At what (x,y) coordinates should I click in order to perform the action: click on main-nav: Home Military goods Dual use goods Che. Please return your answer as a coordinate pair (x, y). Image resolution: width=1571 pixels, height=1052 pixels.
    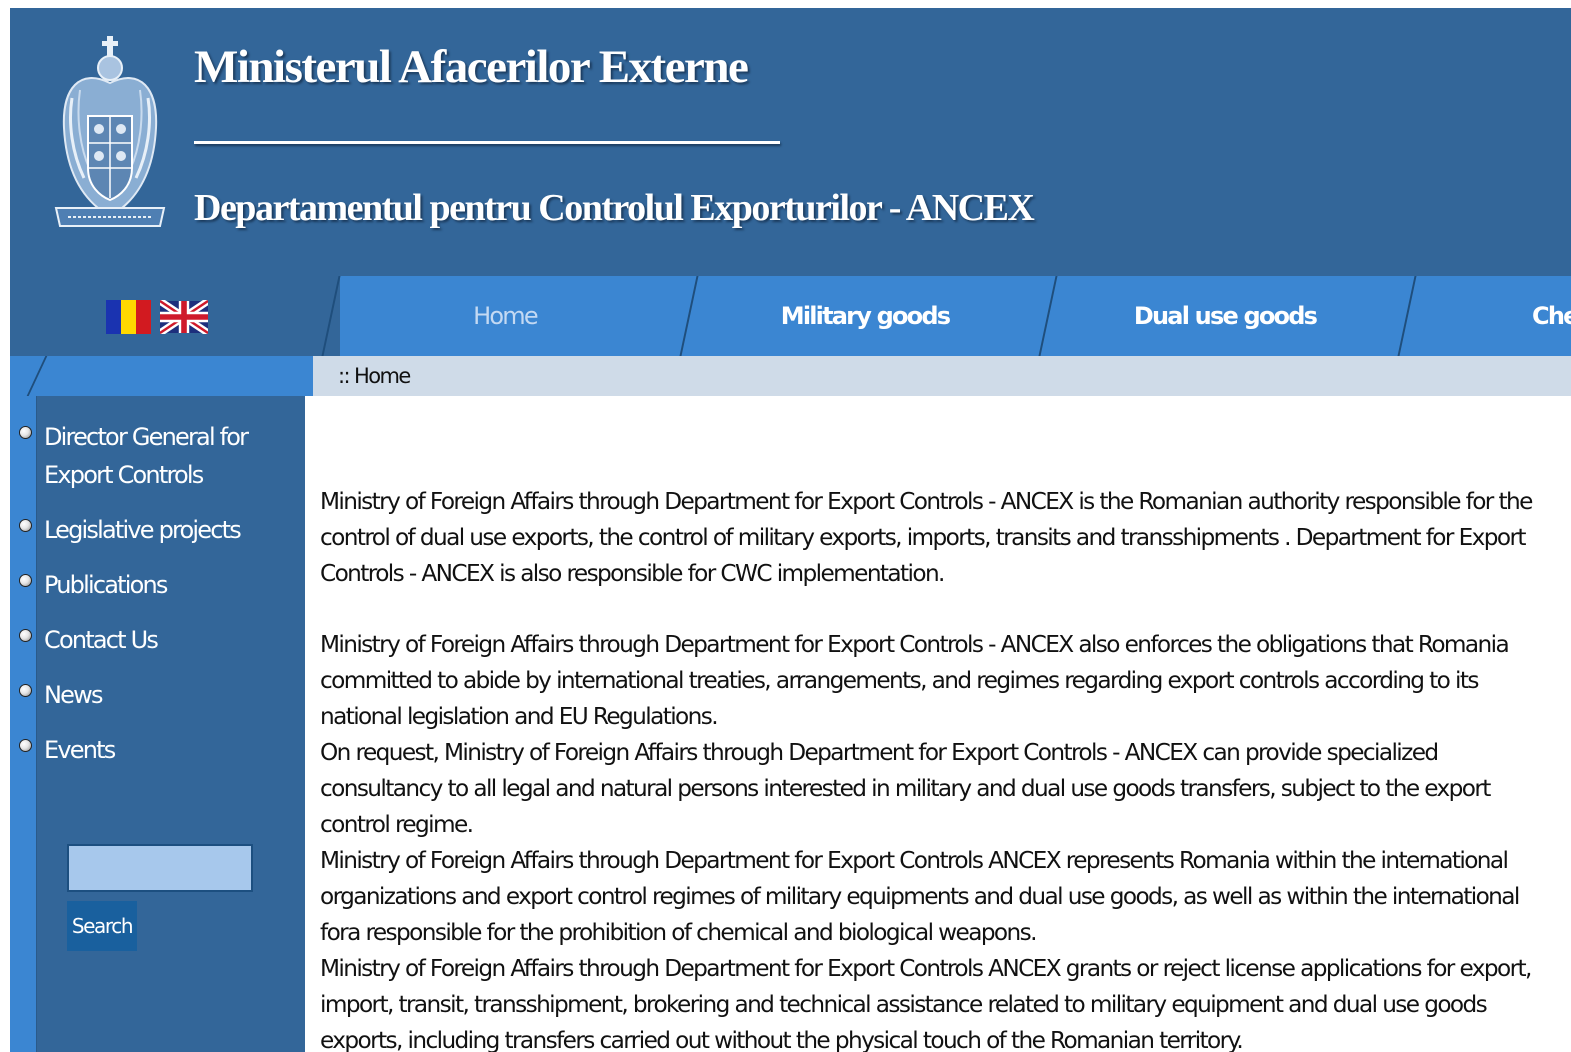
    Looking at the image, I should click on (790, 316).